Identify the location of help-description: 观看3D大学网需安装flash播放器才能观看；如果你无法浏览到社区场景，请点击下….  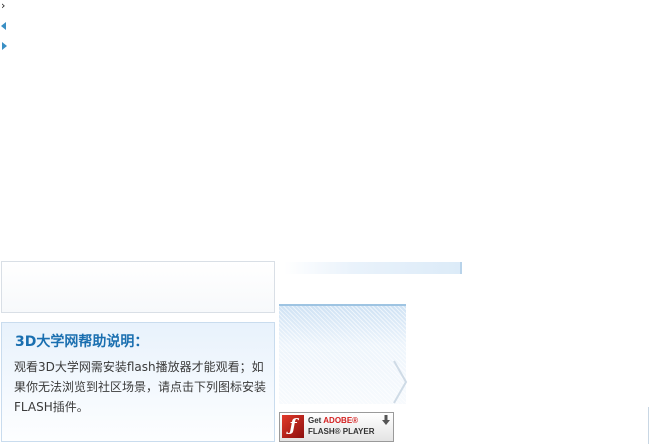
(140, 387).